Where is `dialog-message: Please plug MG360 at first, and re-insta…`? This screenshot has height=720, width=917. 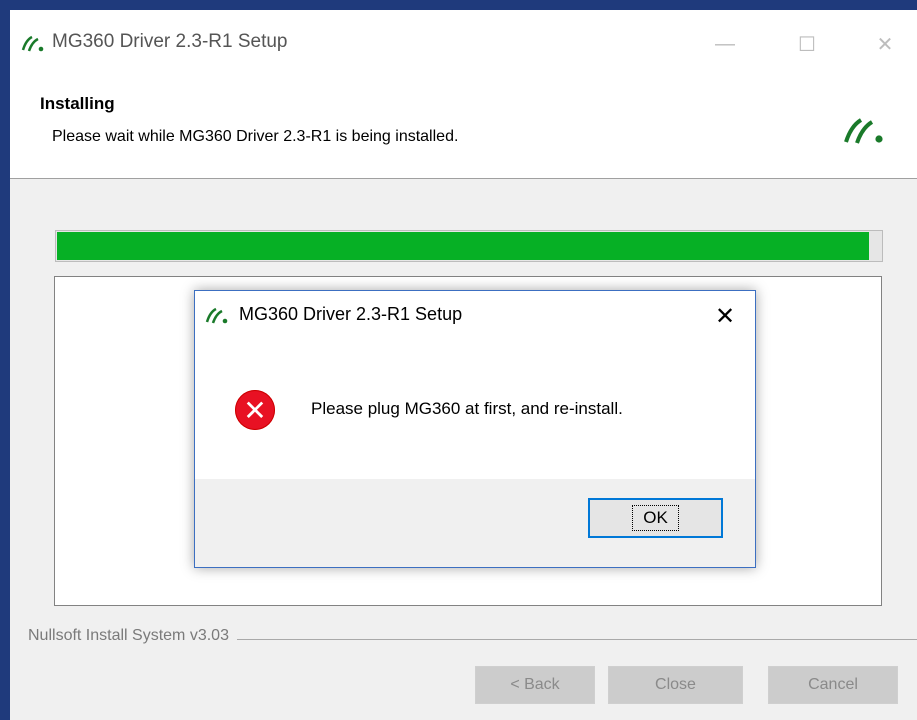 dialog-message: Please plug MG360 at first, and re-insta… is located at coordinates (467, 408).